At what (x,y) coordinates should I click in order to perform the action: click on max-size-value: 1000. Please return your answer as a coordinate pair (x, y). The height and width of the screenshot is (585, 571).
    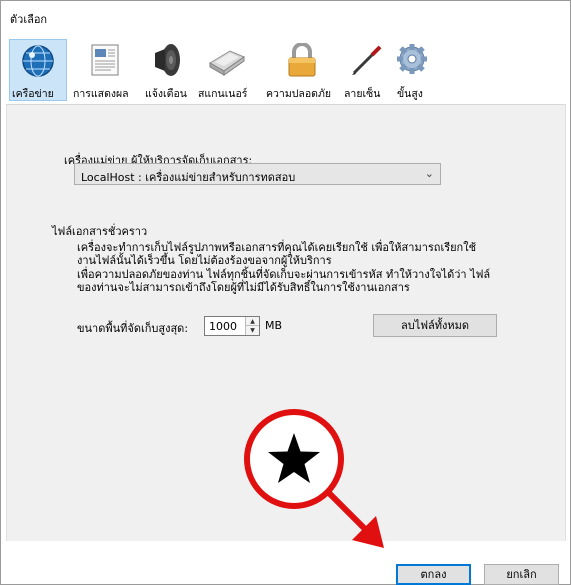
    Looking at the image, I should click on (223, 326).